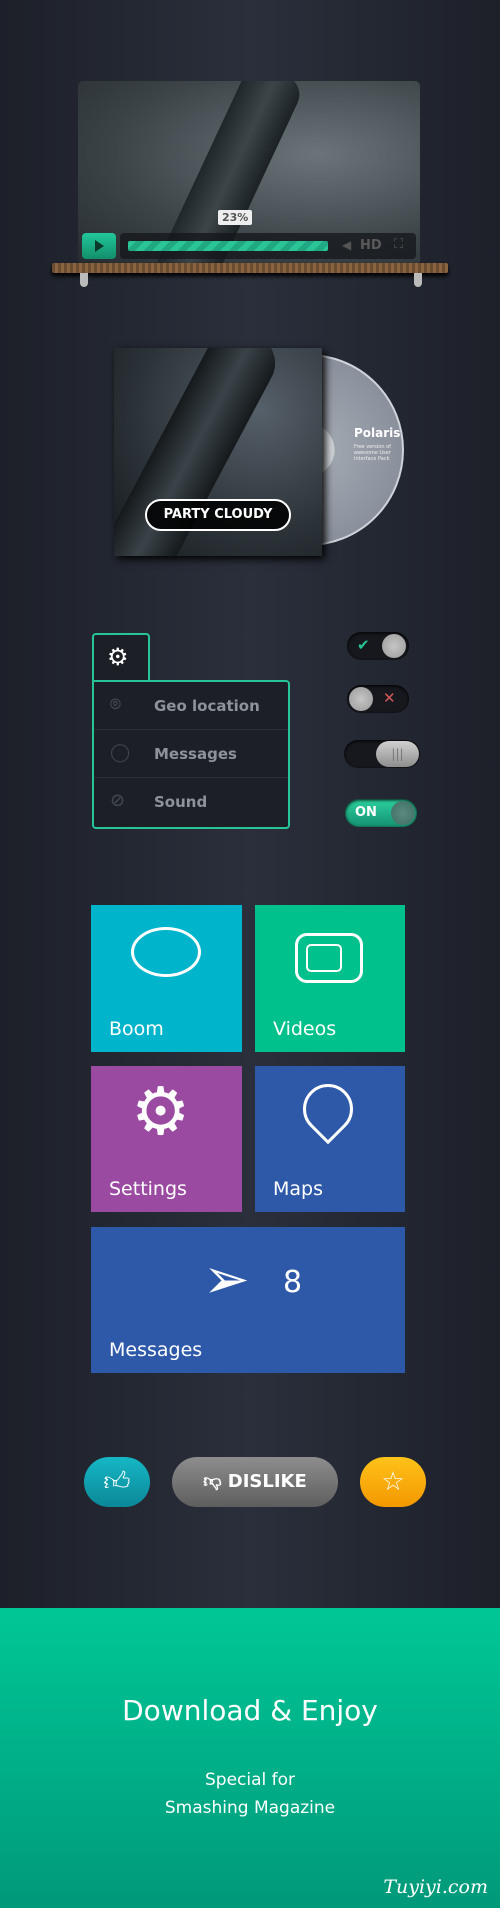 The height and width of the screenshot is (1908, 500). I want to click on disc-title: Polaris, so click(377, 433).